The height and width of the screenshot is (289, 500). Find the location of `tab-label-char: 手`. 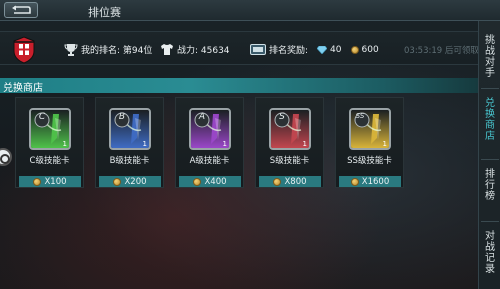

tab-label-char: 手 is located at coordinates (490, 73).